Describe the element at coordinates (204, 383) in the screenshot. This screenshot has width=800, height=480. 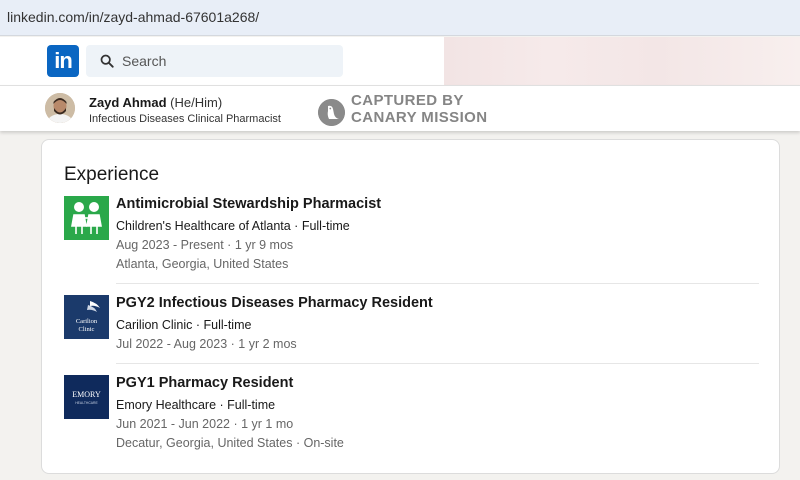
I see `job-title: PGY1 Pharmacy Resident` at that location.